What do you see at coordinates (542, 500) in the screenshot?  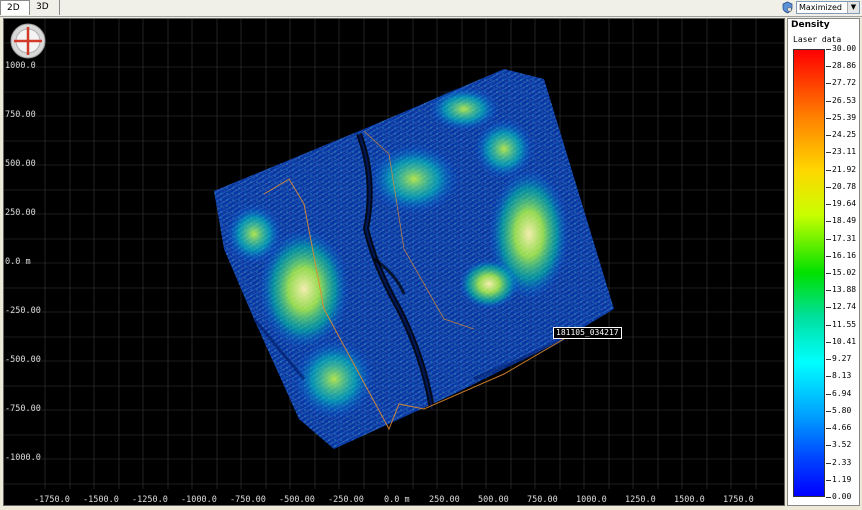 I see `x-tick: 750.00` at bounding box center [542, 500].